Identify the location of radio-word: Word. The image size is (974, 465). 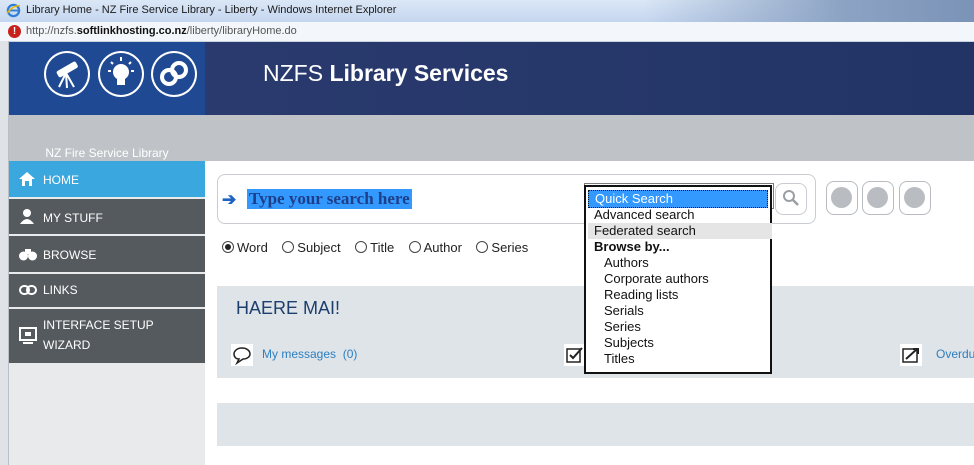
(245, 247).